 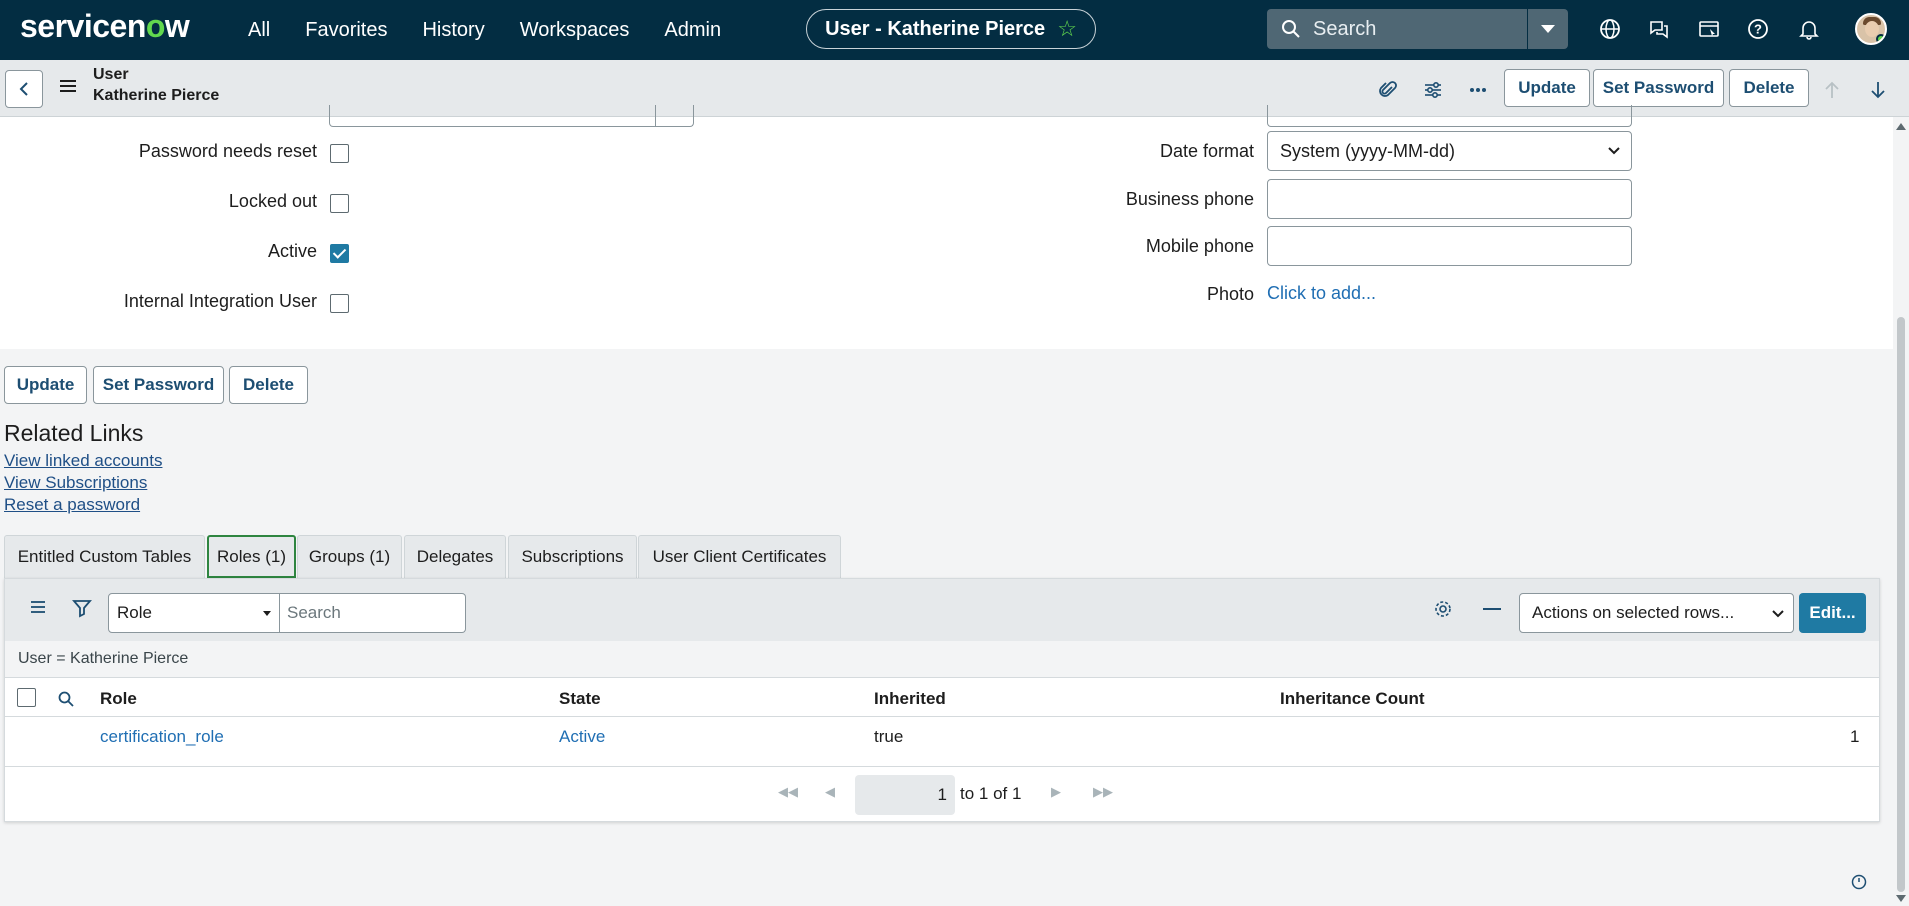 I want to click on breadcrumb-text: User = Katherine Pierce, so click(x=103, y=658).